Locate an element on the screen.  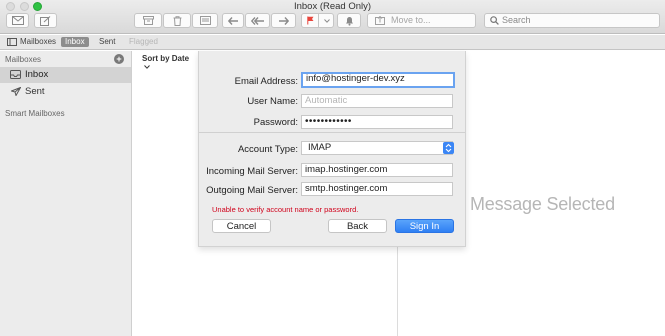
archive-icon is located at coordinates (148, 20).